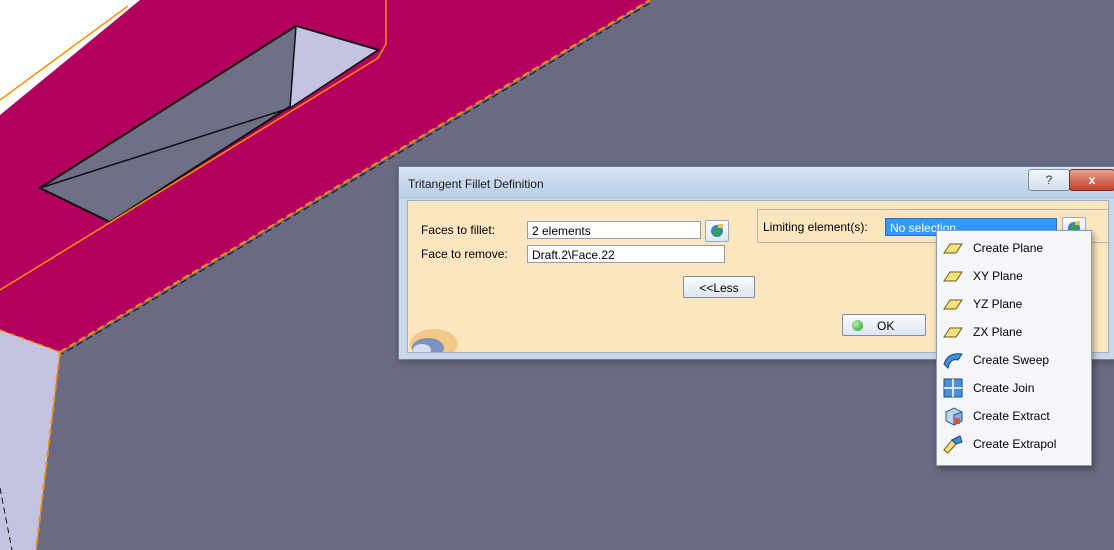 This screenshot has height=550, width=1114. I want to click on menu-item-label: Create Plane, so click(1008, 248).